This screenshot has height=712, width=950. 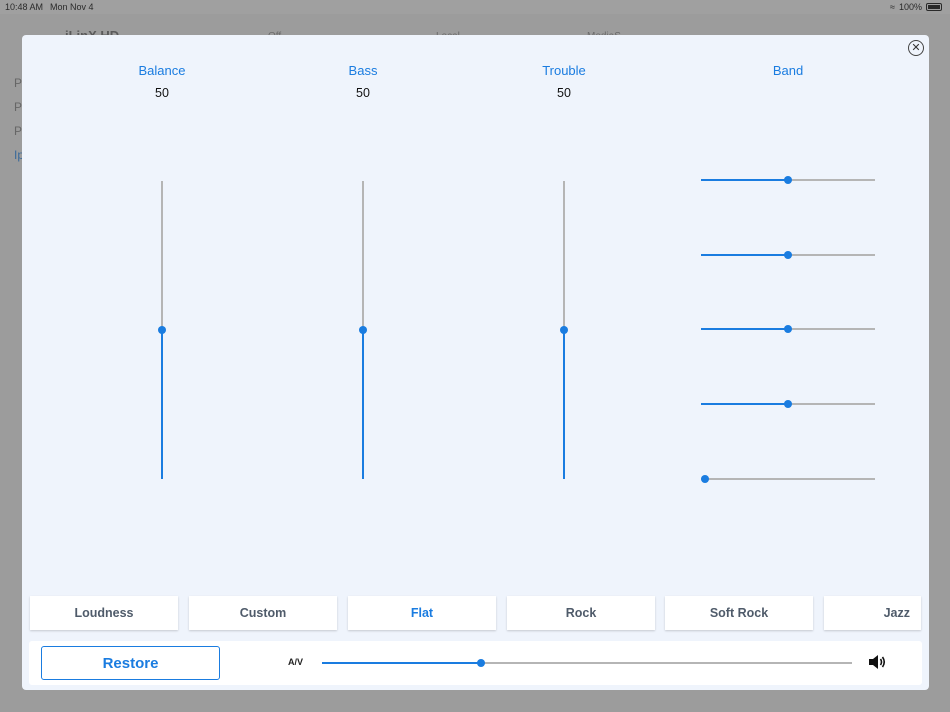 What do you see at coordinates (892, 7) in the screenshot?
I see `wifi-icon: ≈` at bounding box center [892, 7].